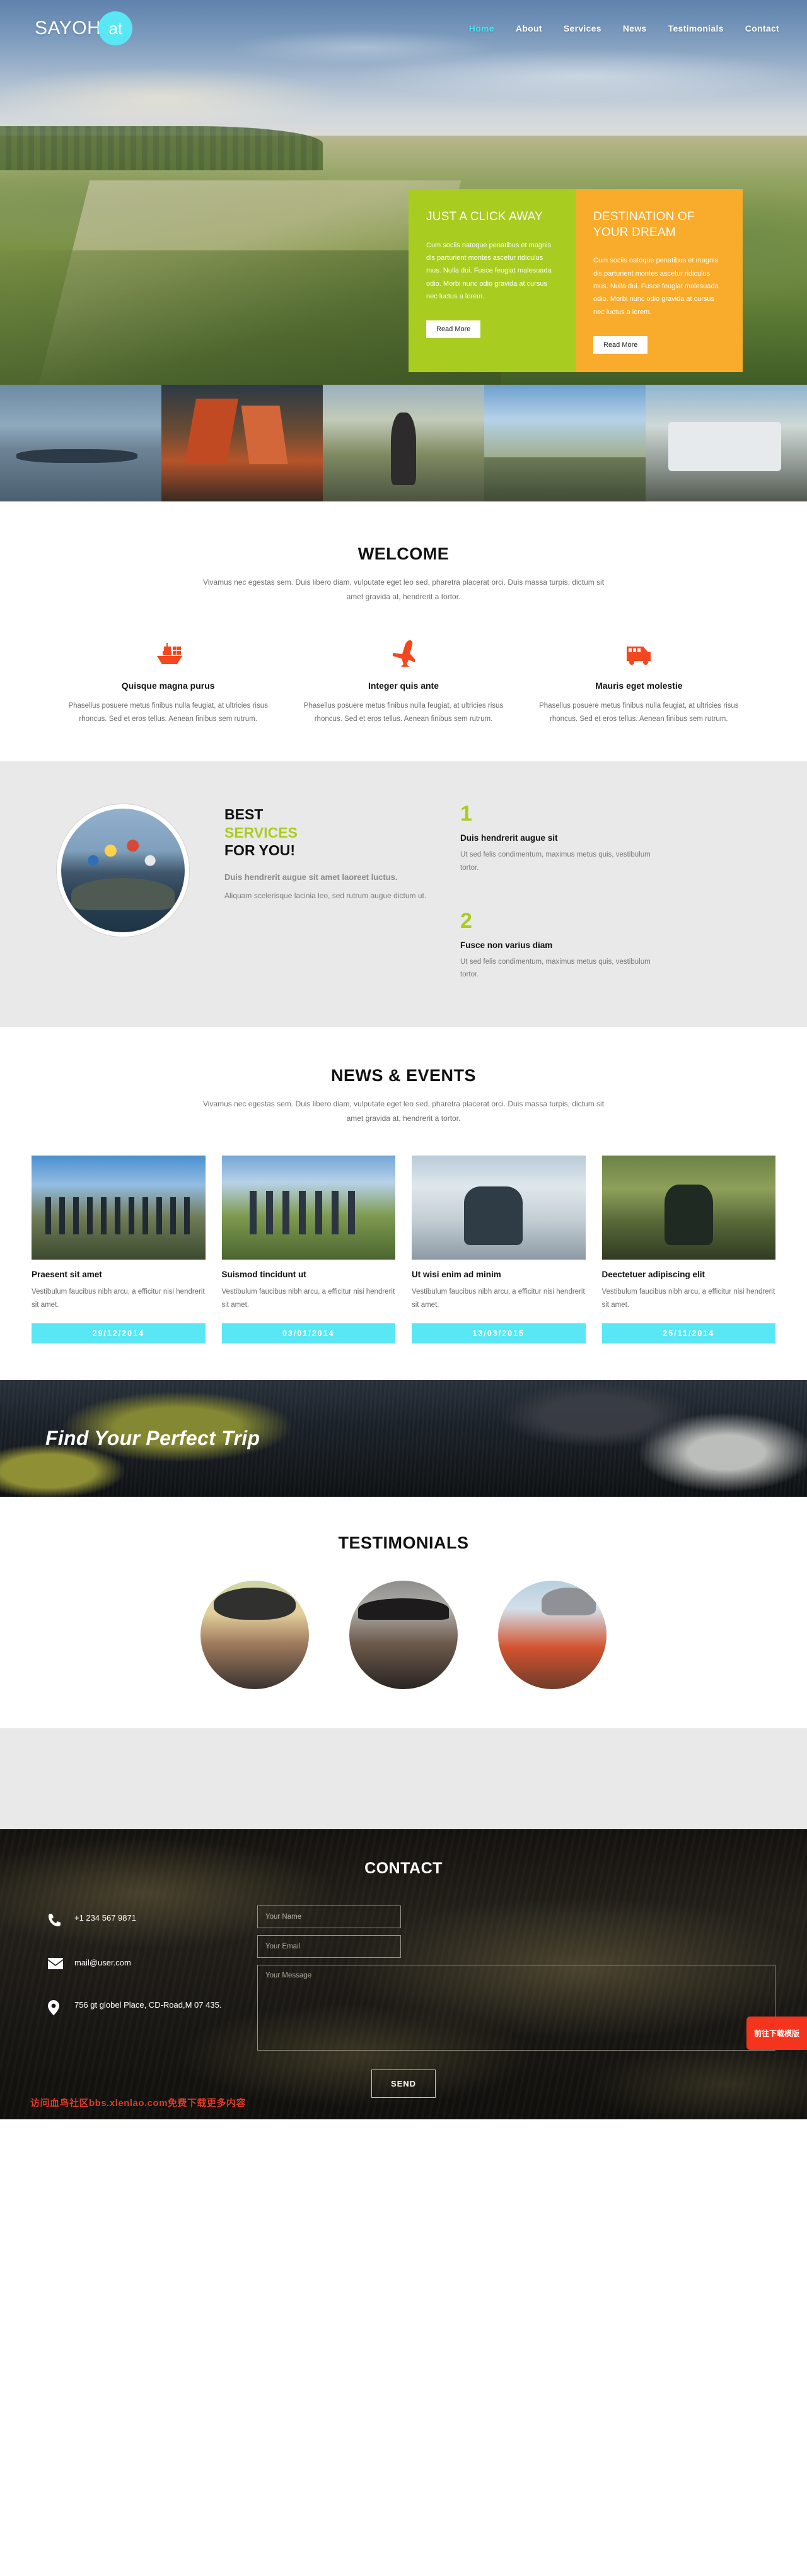  Describe the element at coordinates (529, 28) in the screenshot. I see `nav-item-about: About` at that location.